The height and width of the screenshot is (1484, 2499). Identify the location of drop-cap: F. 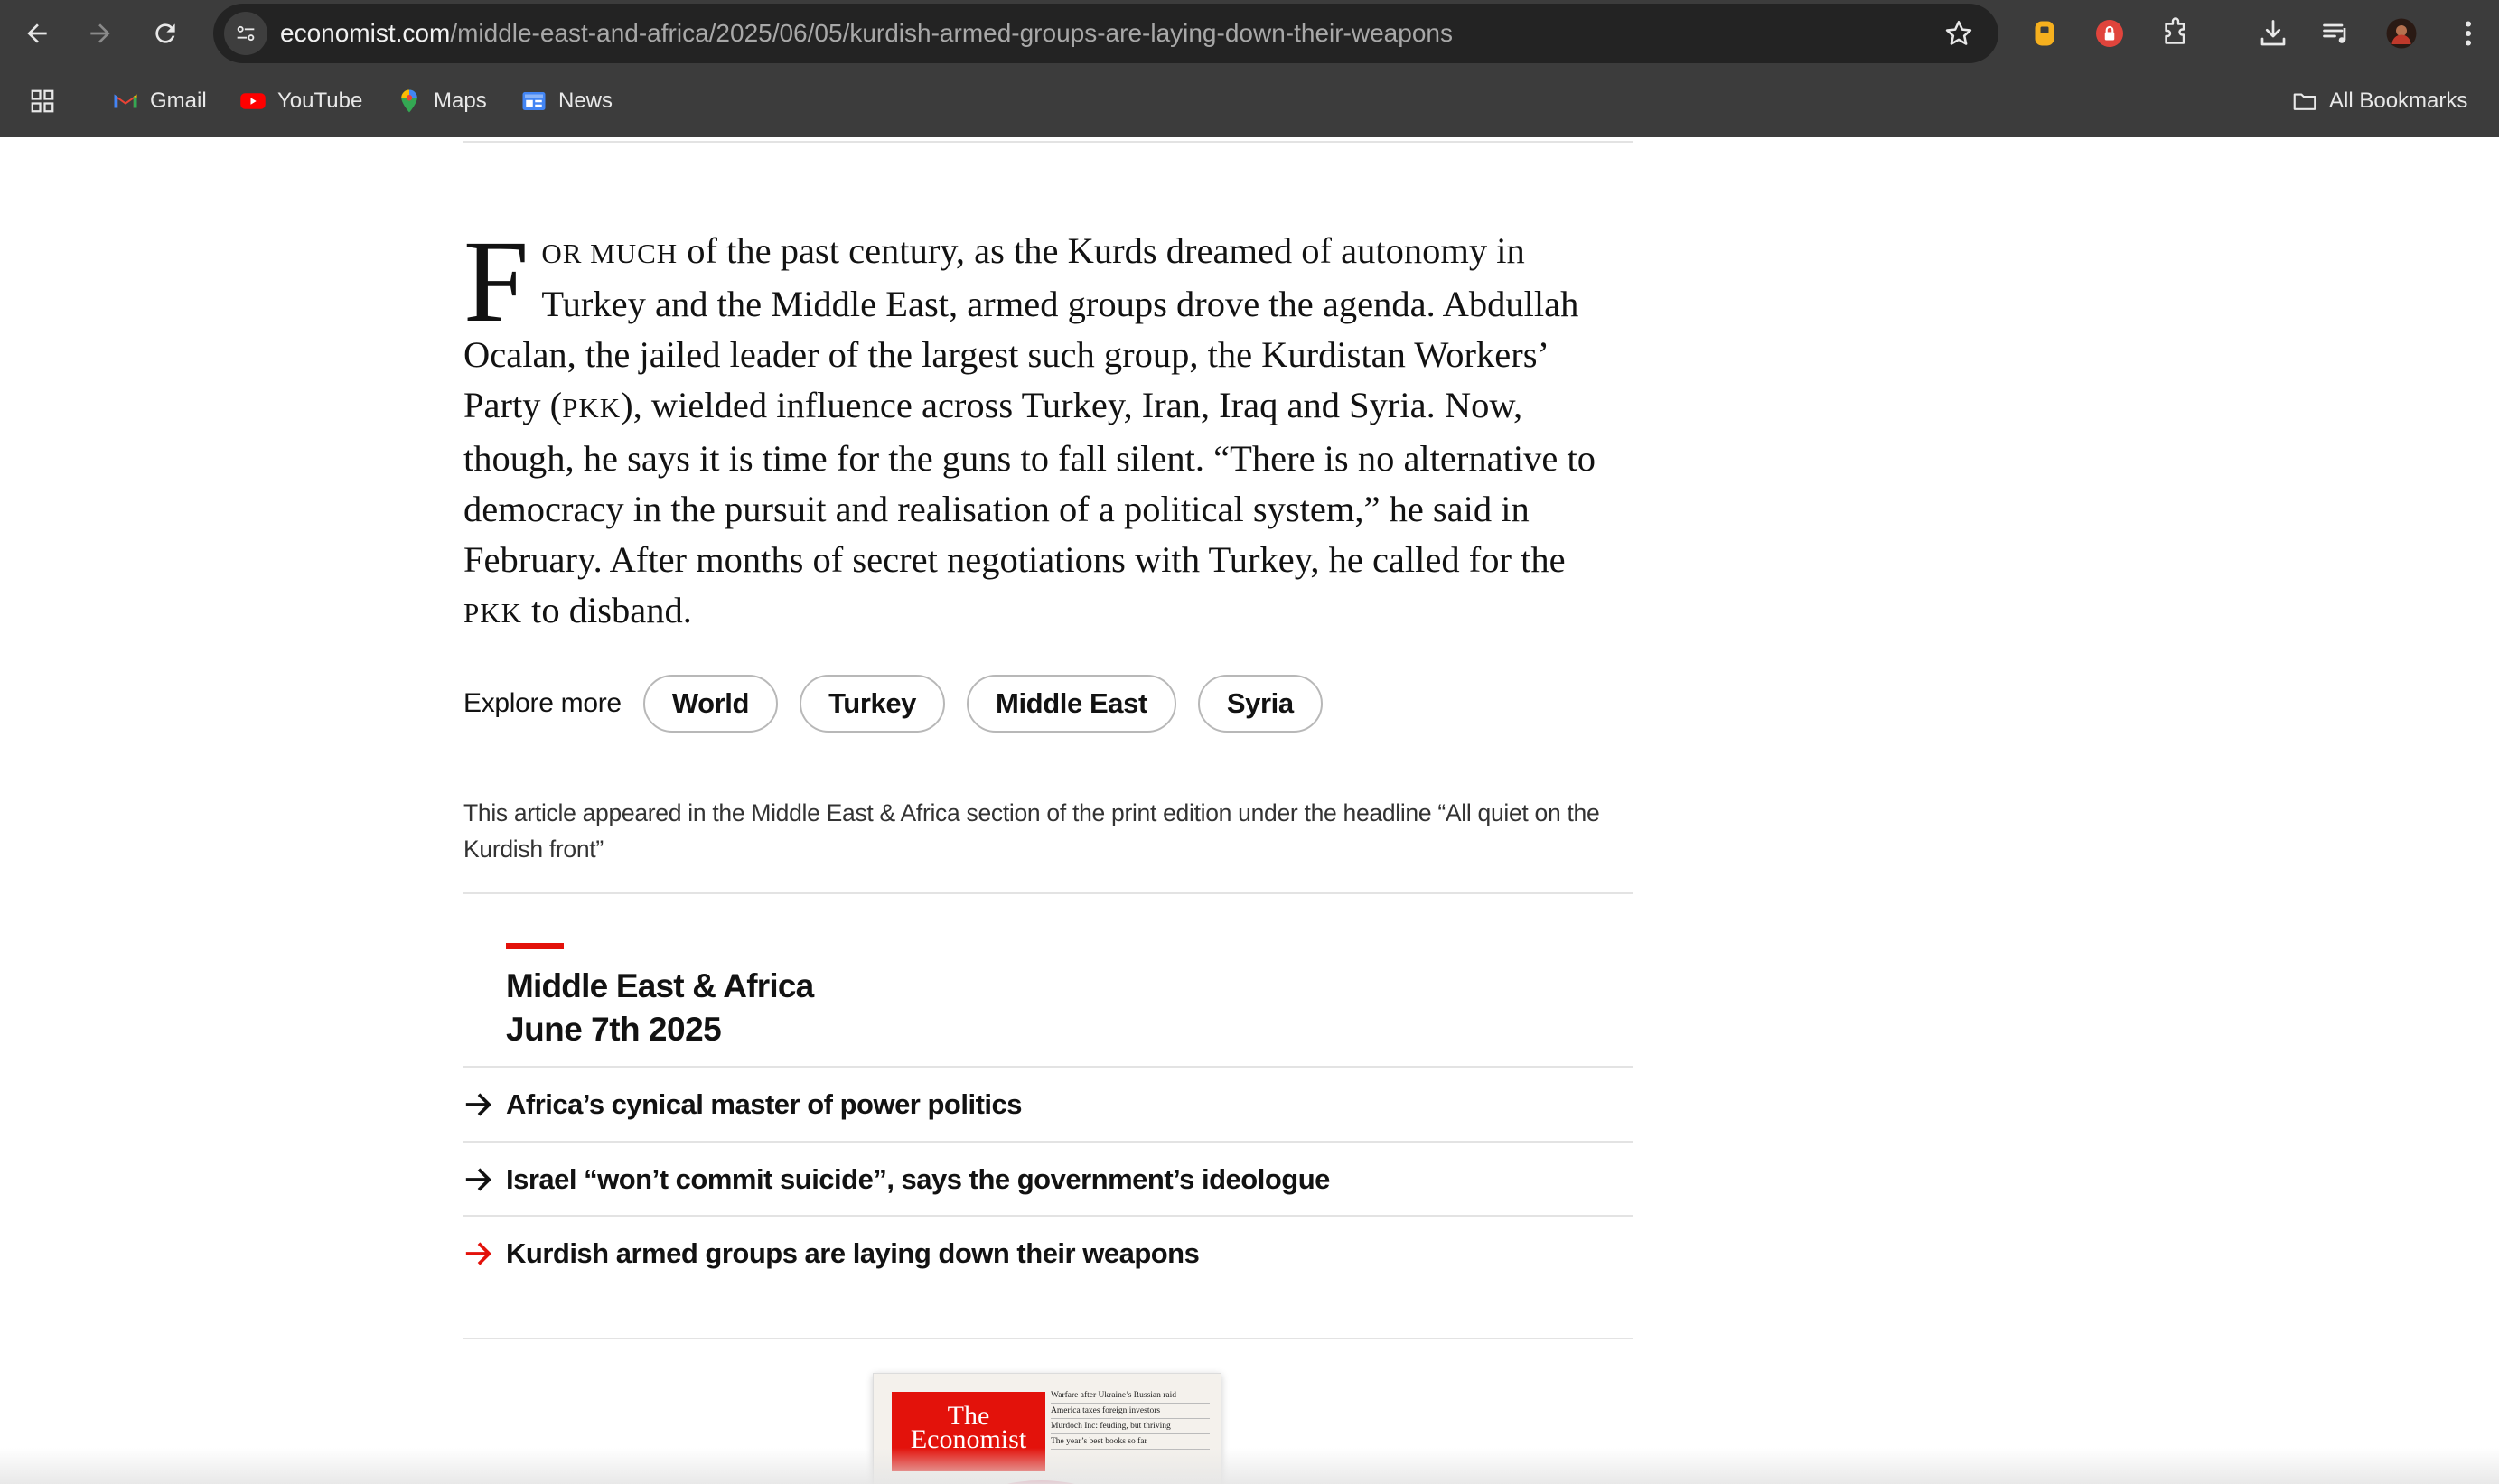
(496, 282).